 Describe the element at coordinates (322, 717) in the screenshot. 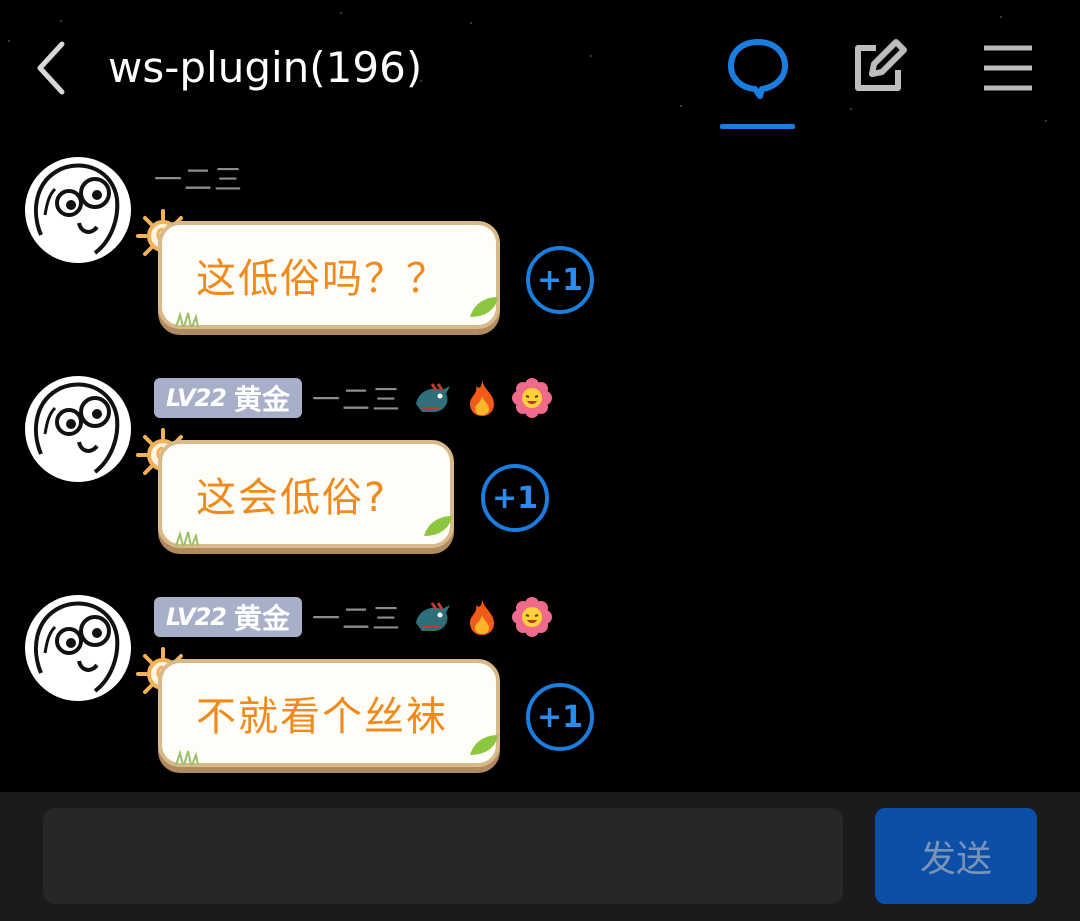

I see `message-text: 不就看个丝袜` at that location.